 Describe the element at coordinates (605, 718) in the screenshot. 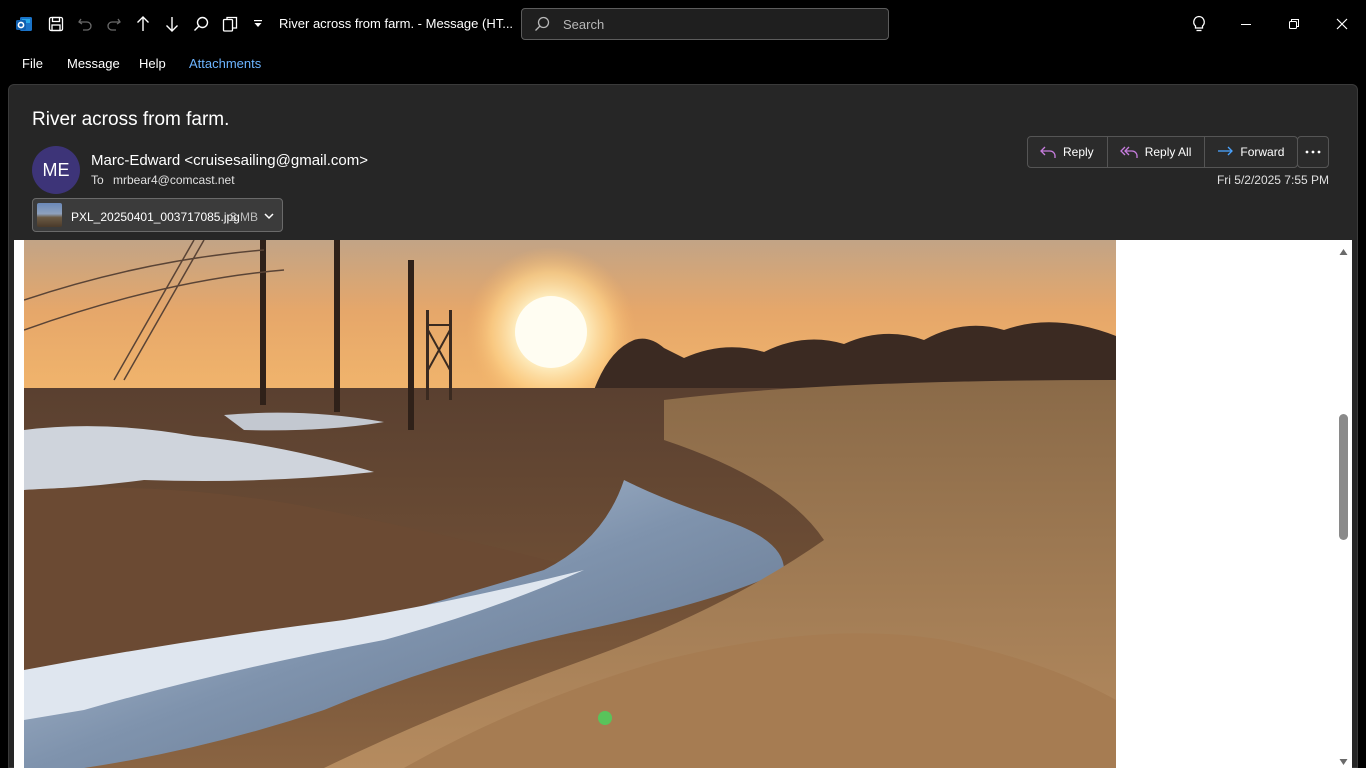

I see `cursor-indicator` at that location.